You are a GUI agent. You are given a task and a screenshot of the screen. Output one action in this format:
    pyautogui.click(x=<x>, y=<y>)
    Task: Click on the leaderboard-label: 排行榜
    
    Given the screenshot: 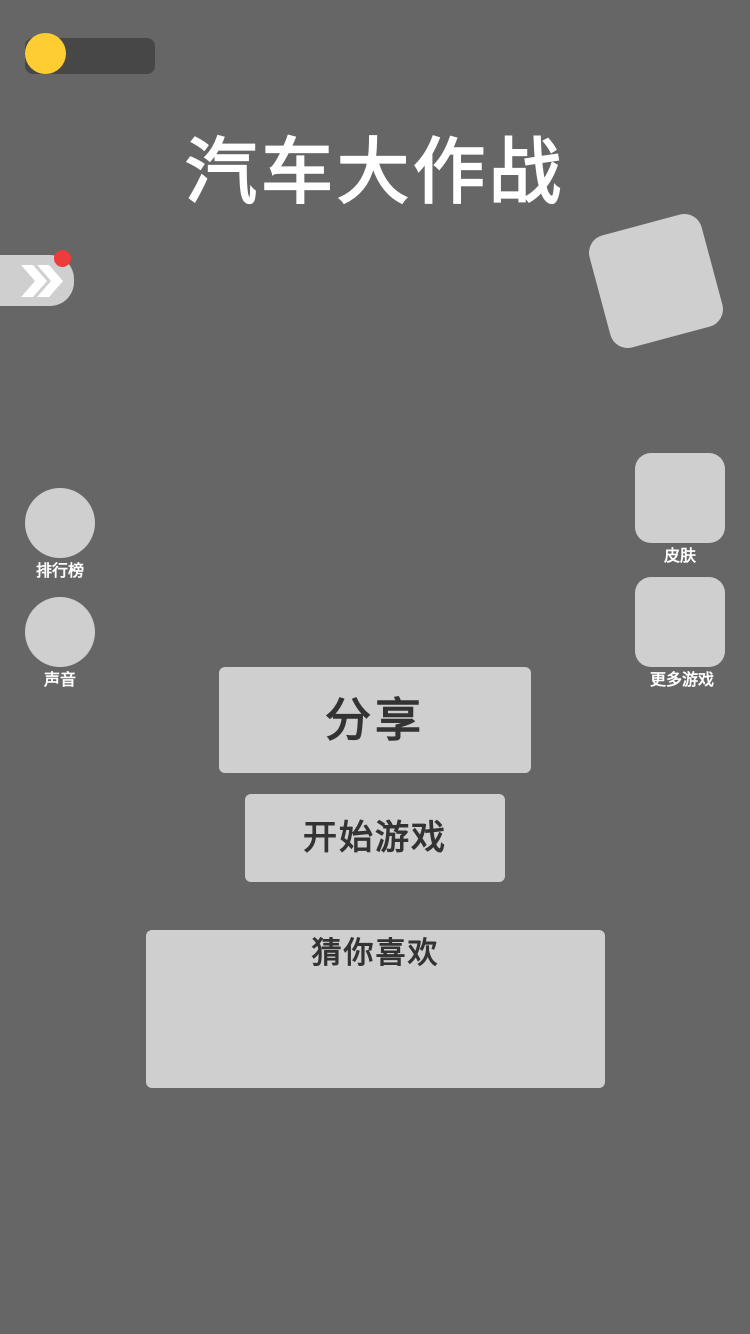 What is the action you would take?
    pyautogui.click(x=59, y=570)
    